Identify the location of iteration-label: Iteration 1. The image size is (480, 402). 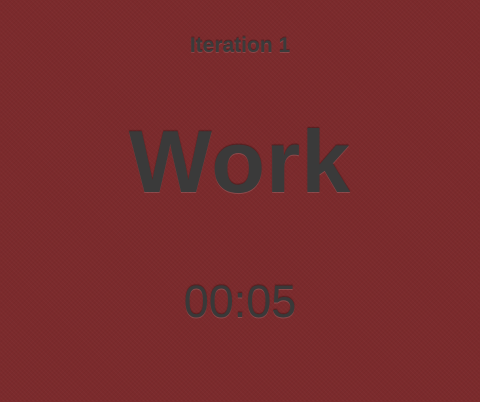
(240, 45).